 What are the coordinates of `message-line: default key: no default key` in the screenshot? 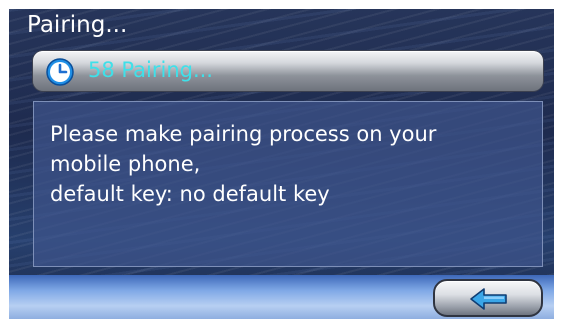 It's located at (190, 194).